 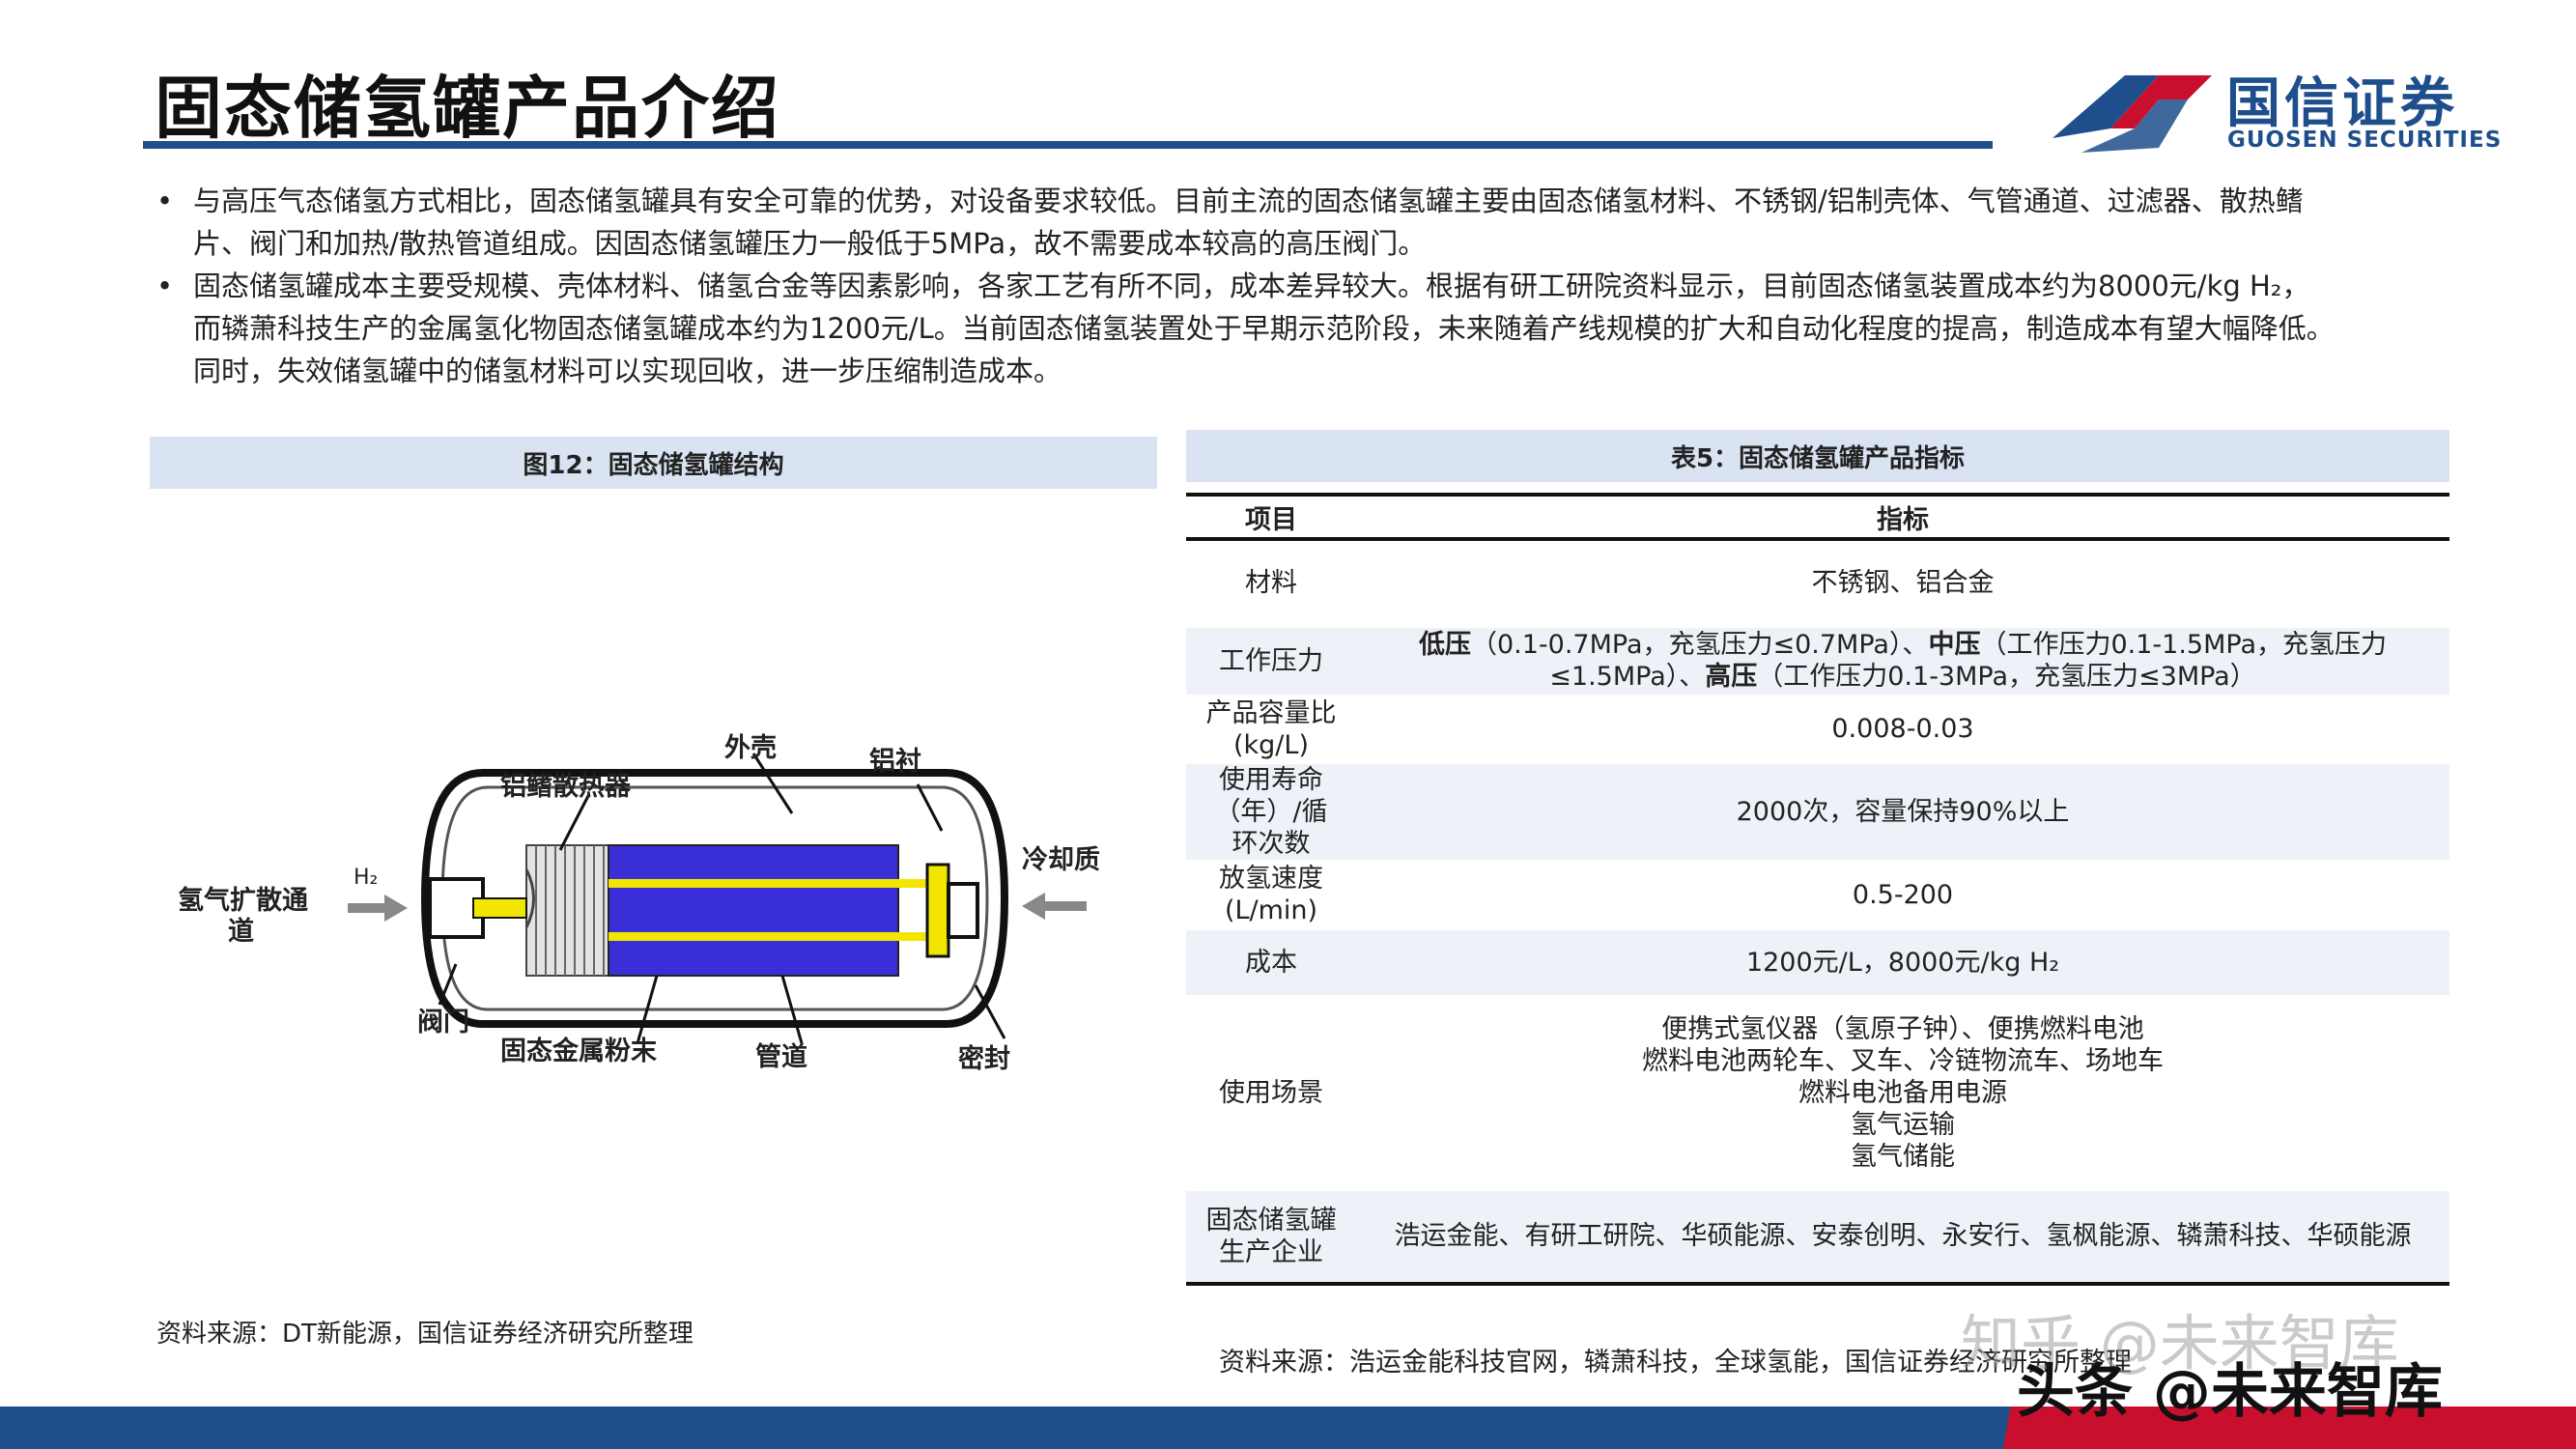 I want to click on row-item: 产品容量比 (kg/L), so click(x=1271, y=730).